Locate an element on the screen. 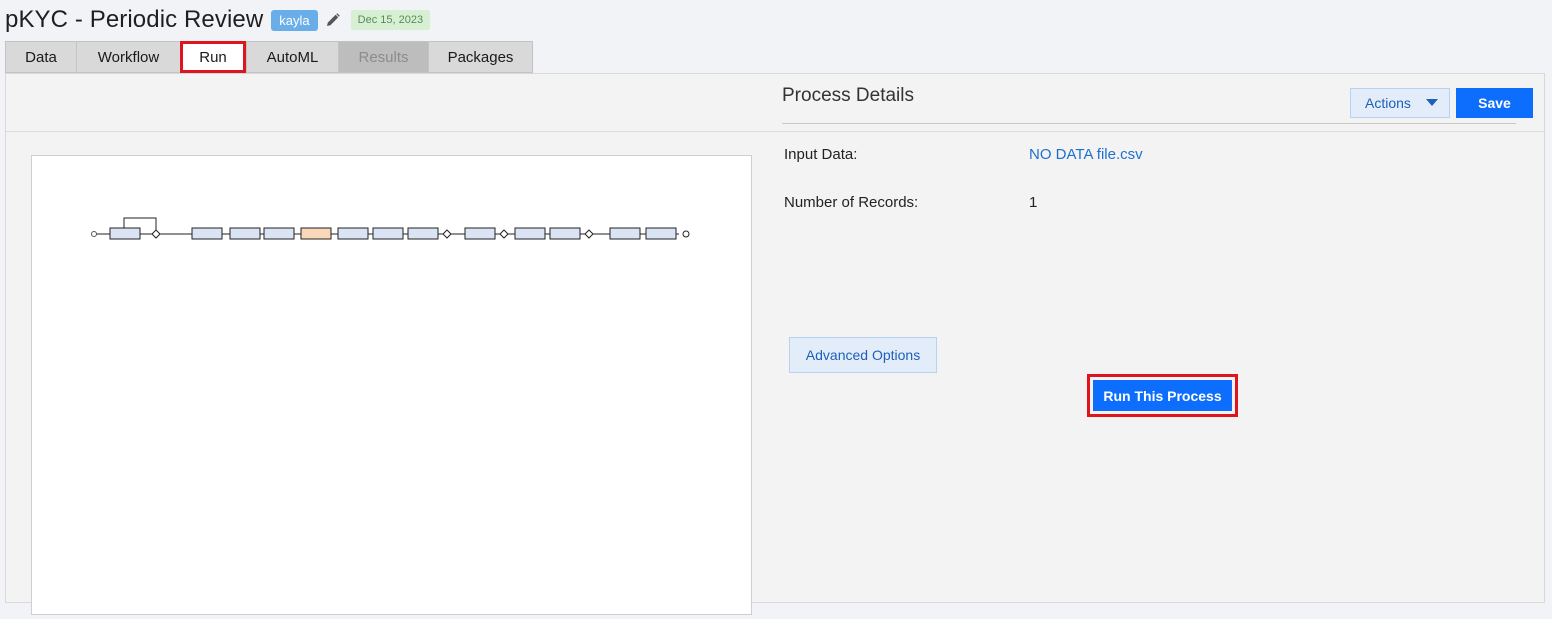 The height and width of the screenshot is (619, 1552). page-title: pKYC - Periodic Review is located at coordinates (134, 19).